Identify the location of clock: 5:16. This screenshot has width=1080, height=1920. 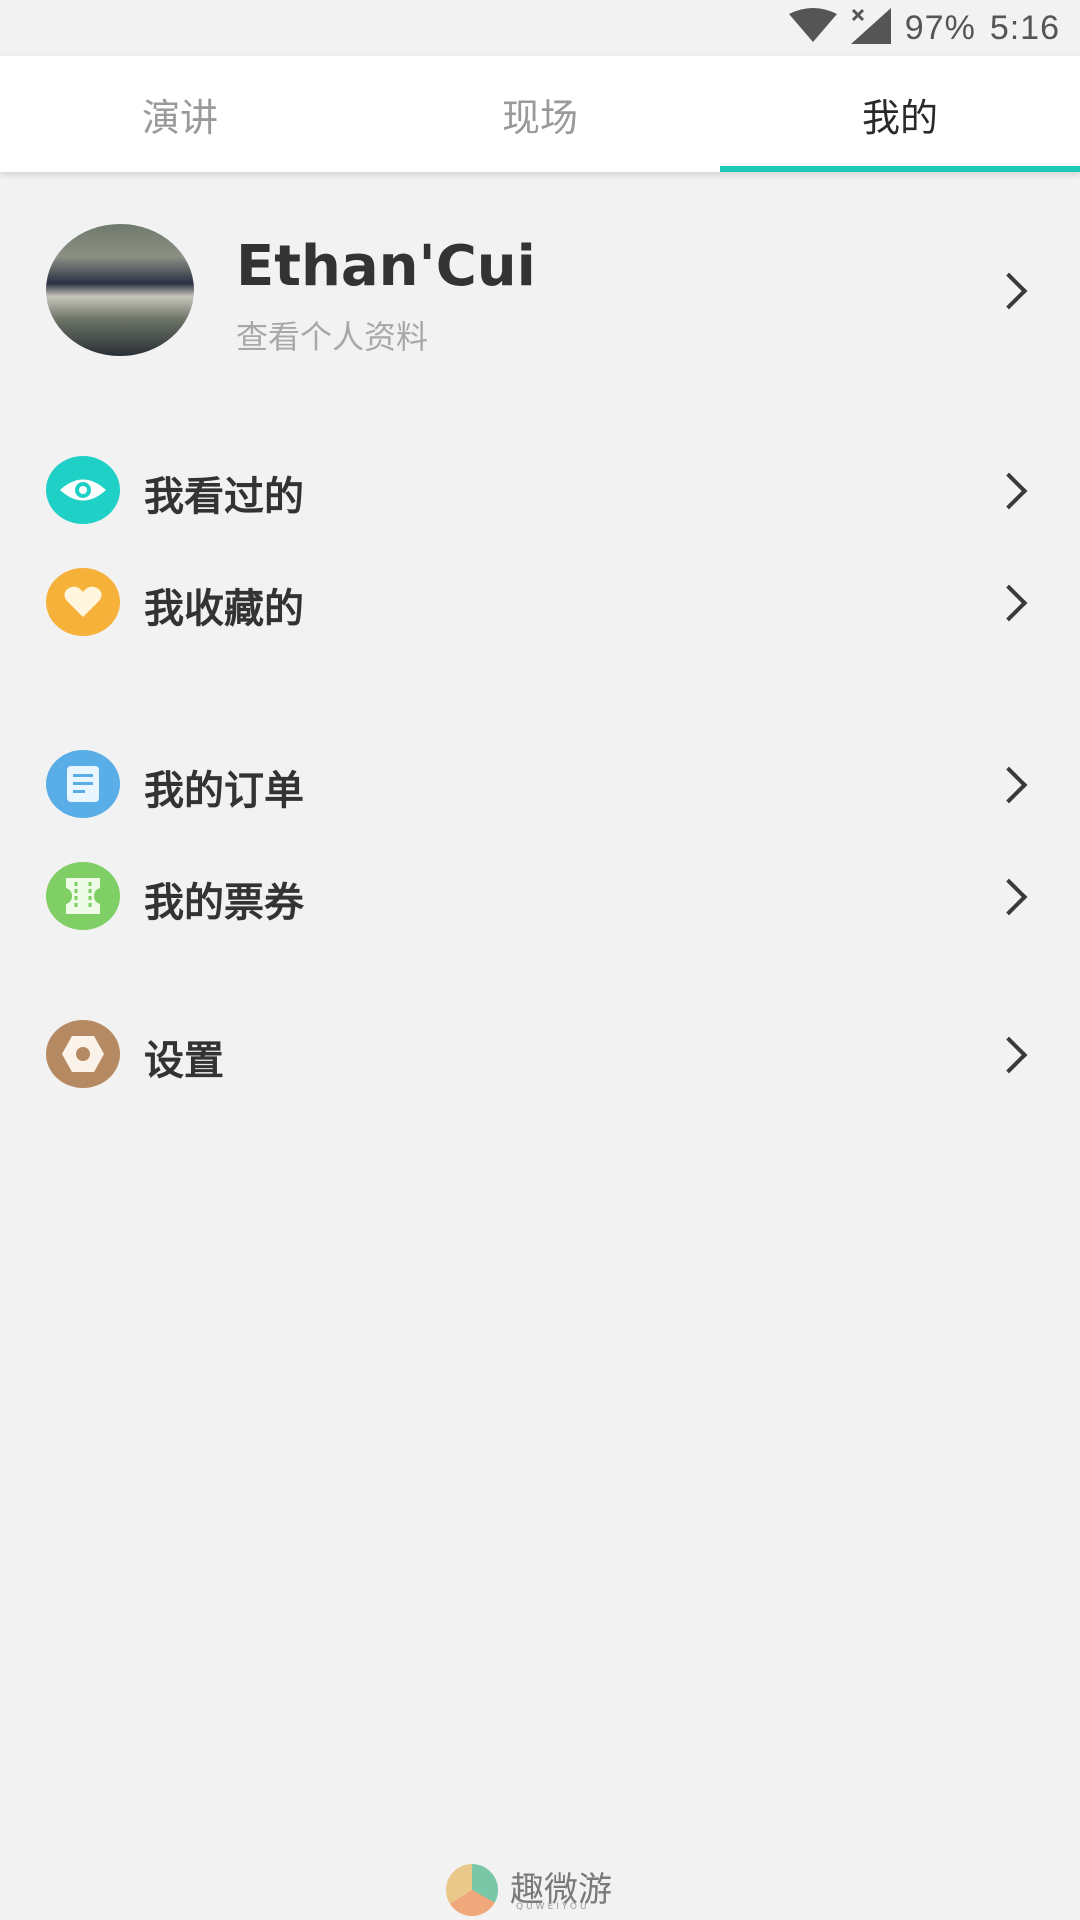
(1024, 27).